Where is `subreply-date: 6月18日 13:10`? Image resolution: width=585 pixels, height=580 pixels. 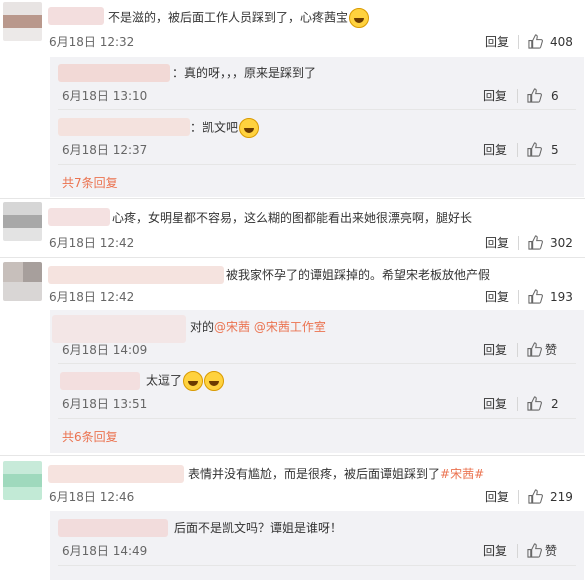 subreply-date: 6月18日 13:10 is located at coordinates (105, 96).